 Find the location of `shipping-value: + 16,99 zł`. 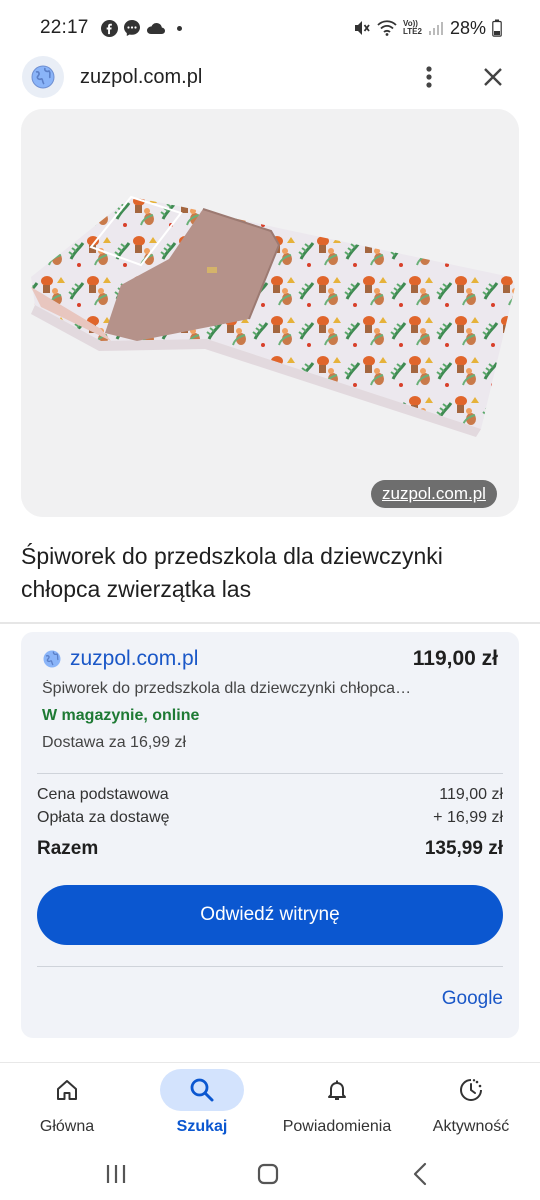

shipping-value: + 16,99 zł is located at coordinates (468, 817).